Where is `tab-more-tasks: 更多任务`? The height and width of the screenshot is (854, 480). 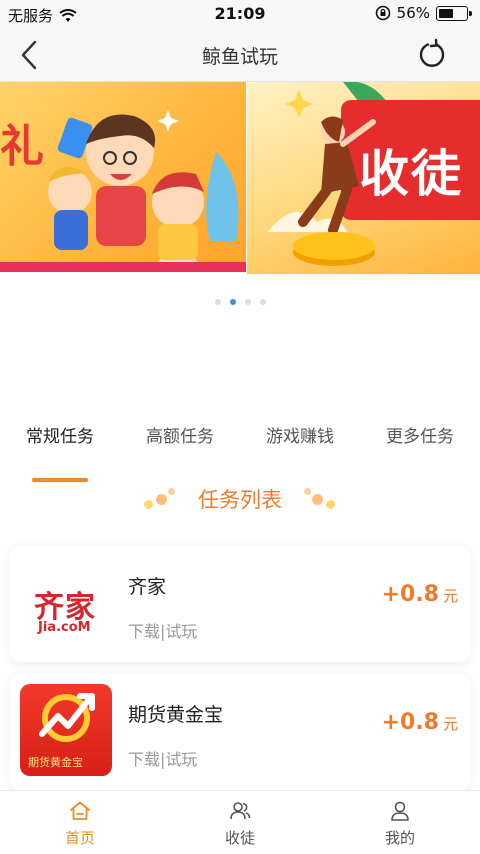
tab-more-tasks: 更多任务 is located at coordinates (420, 441).